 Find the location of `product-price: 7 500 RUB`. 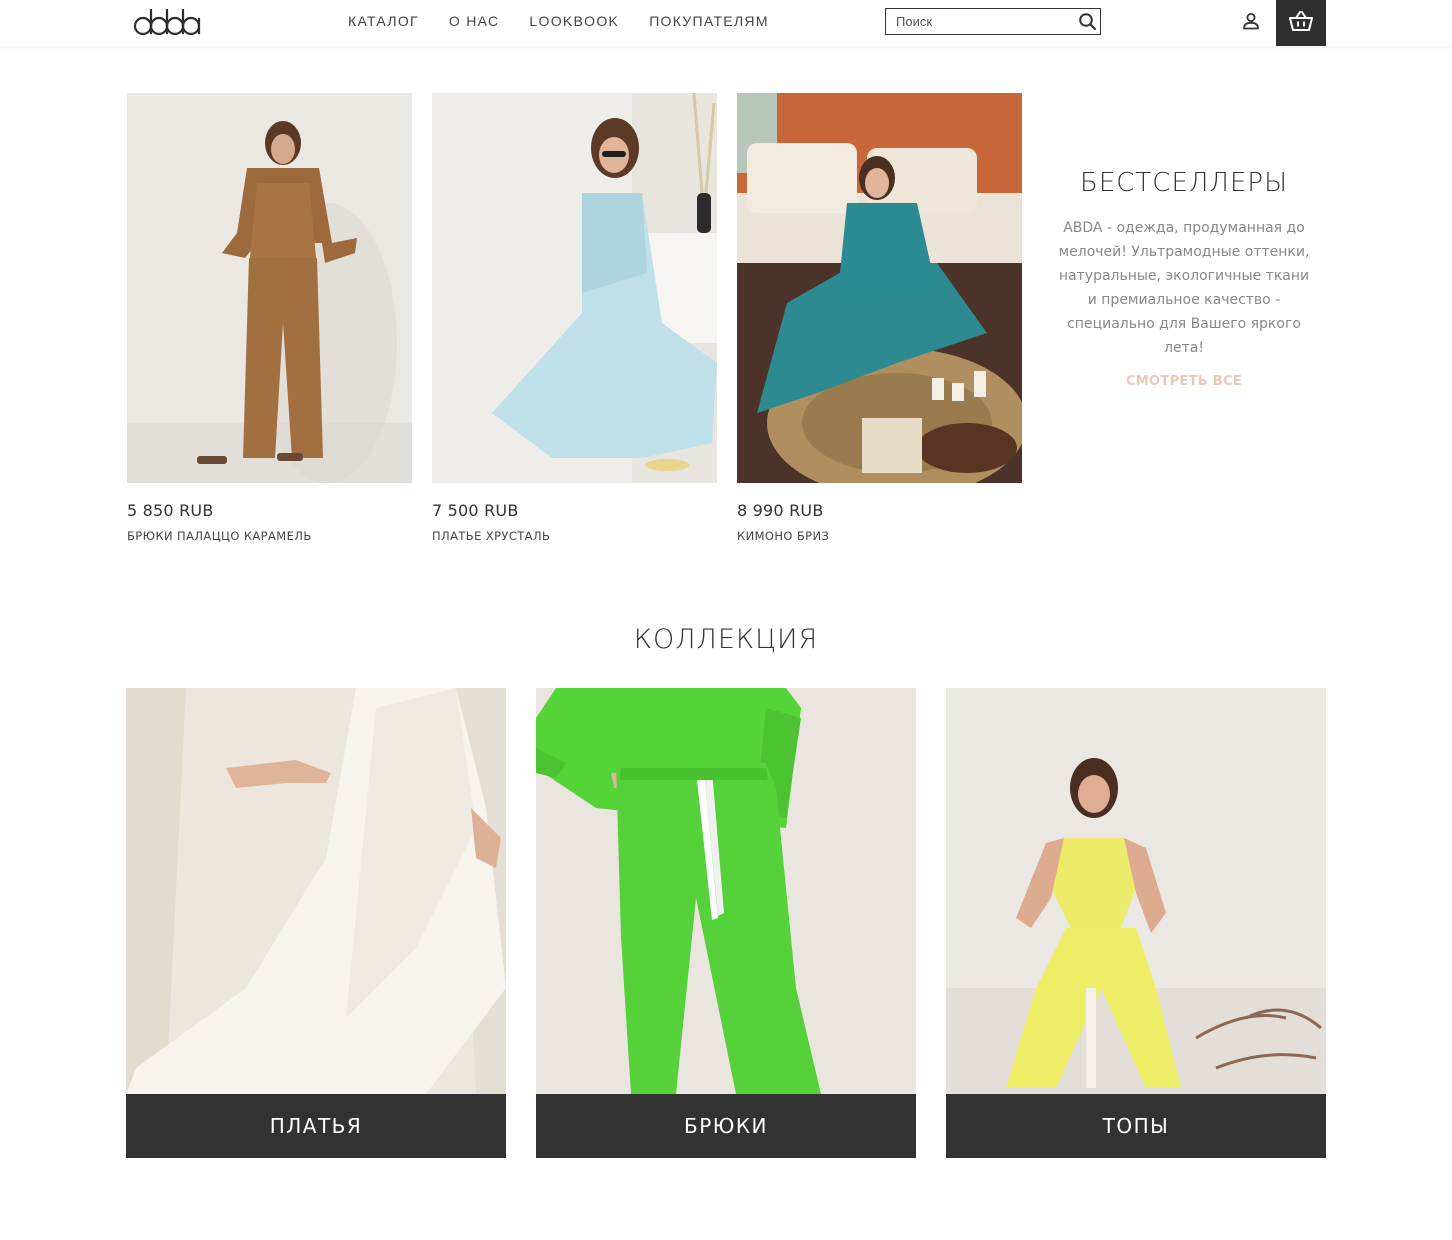

product-price: 7 500 RUB is located at coordinates (475, 510).